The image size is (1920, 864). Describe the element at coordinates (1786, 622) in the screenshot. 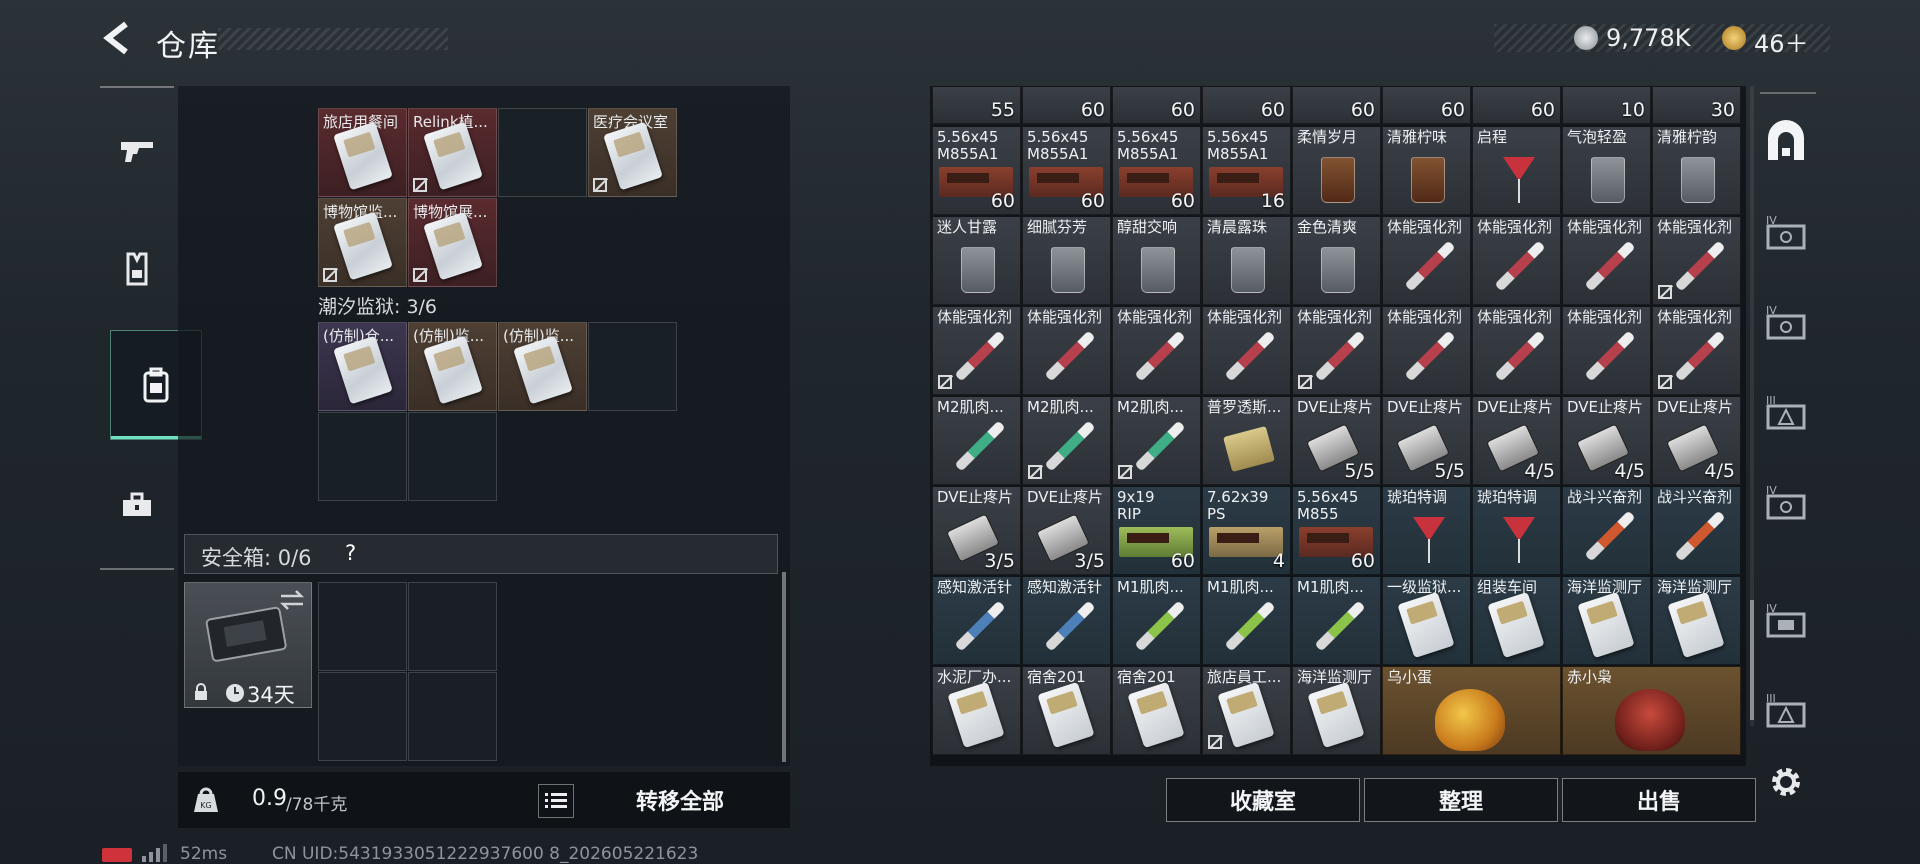

I see `sidebar-category-5: IV` at that location.